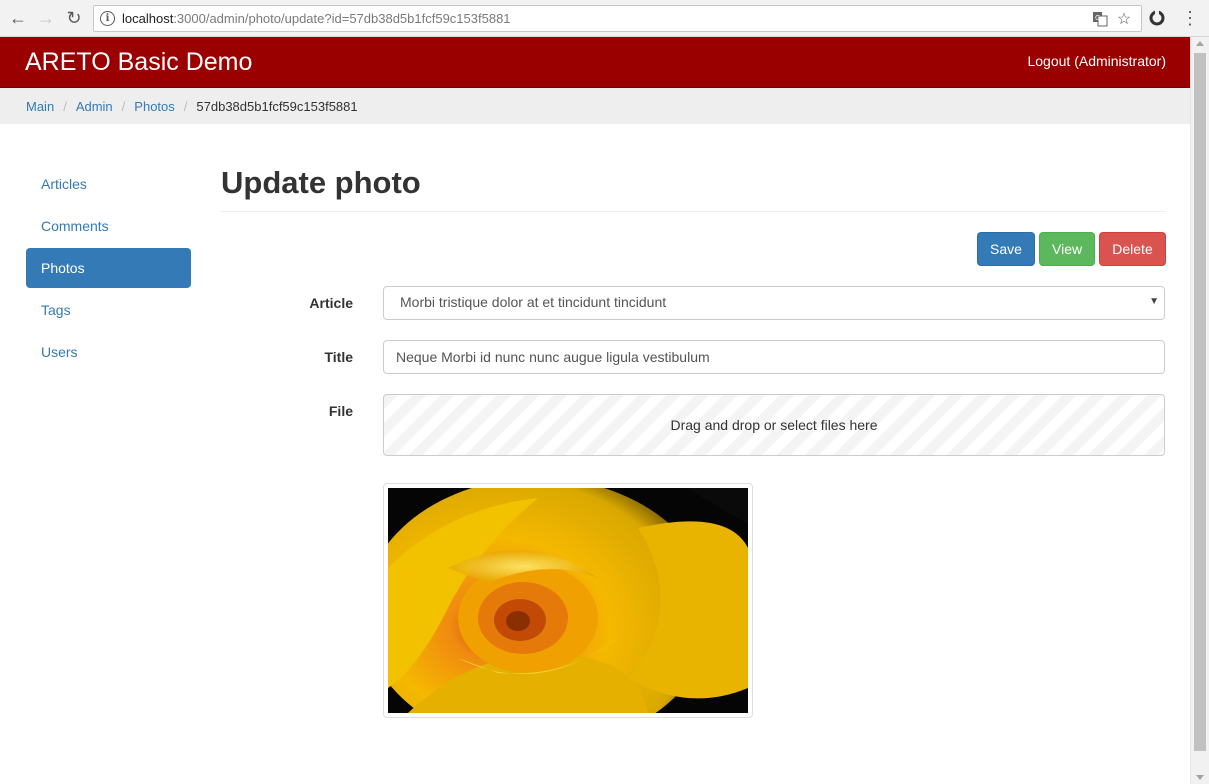 Image resolution: width=1209 pixels, height=784 pixels. Describe the element at coordinates (18, 18) in the screenshot. I see `back-arrow-icon: ←` at that location.